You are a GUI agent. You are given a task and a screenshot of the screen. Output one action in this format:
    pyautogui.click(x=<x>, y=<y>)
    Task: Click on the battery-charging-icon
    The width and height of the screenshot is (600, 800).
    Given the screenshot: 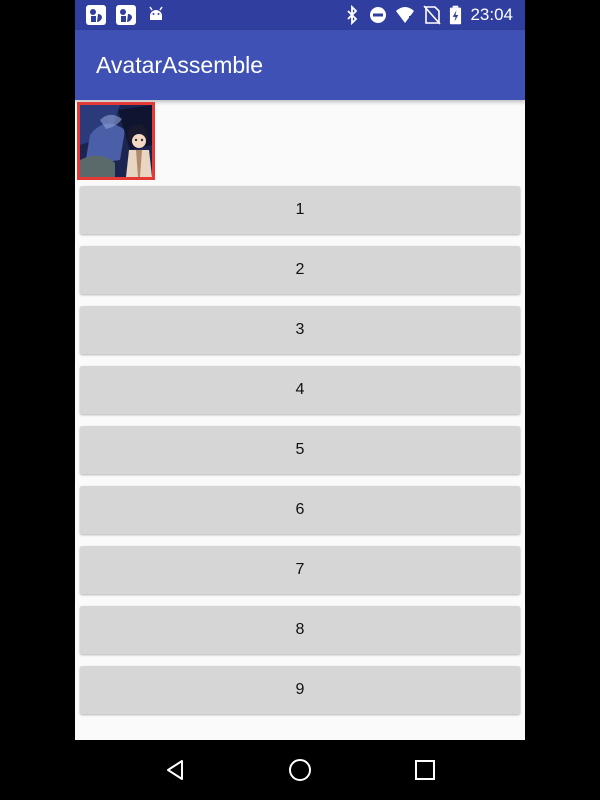 What is the action you would take?
    pyautogui.click(x=456, y=15)
    